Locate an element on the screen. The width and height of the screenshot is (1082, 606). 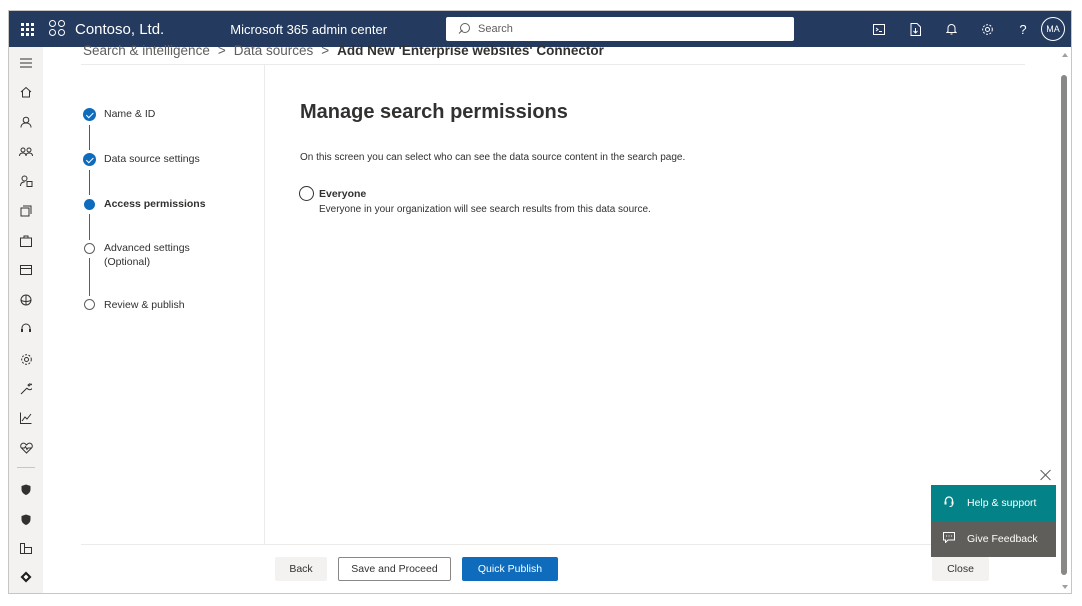
breadcrumb-data-sources: Data sources is located at coordinates (274, 50).